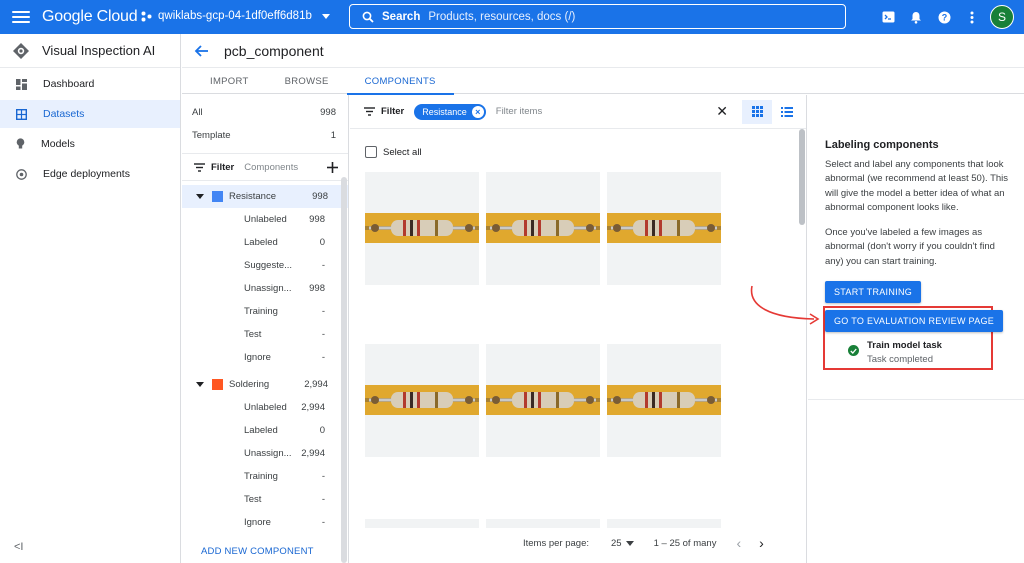  What do you see at coordinates (332, 167) in the screenshot?
I see `add-icon` at bounding box center [332, 167].